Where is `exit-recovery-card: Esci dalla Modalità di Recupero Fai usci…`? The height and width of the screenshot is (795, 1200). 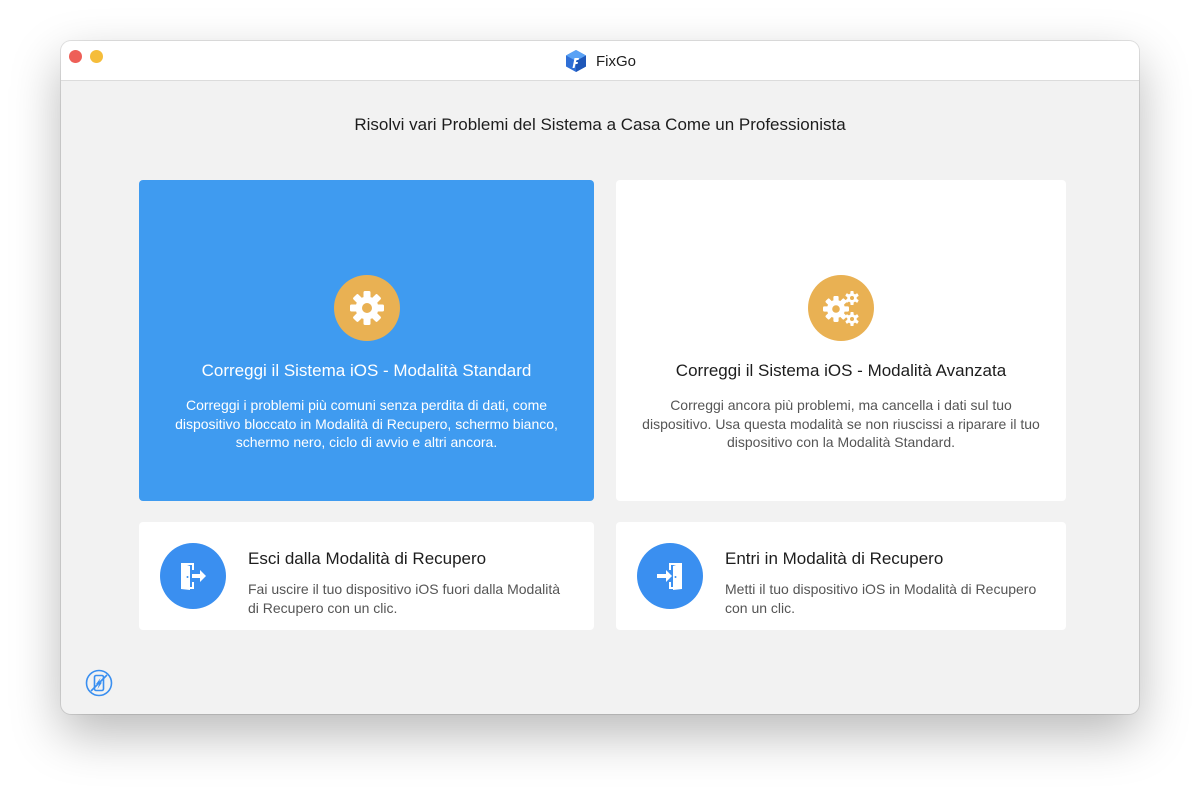 exit-recovery-card: Esci dalla Modalità di Recupero Fai usci… is located at coordinates (366, 576).